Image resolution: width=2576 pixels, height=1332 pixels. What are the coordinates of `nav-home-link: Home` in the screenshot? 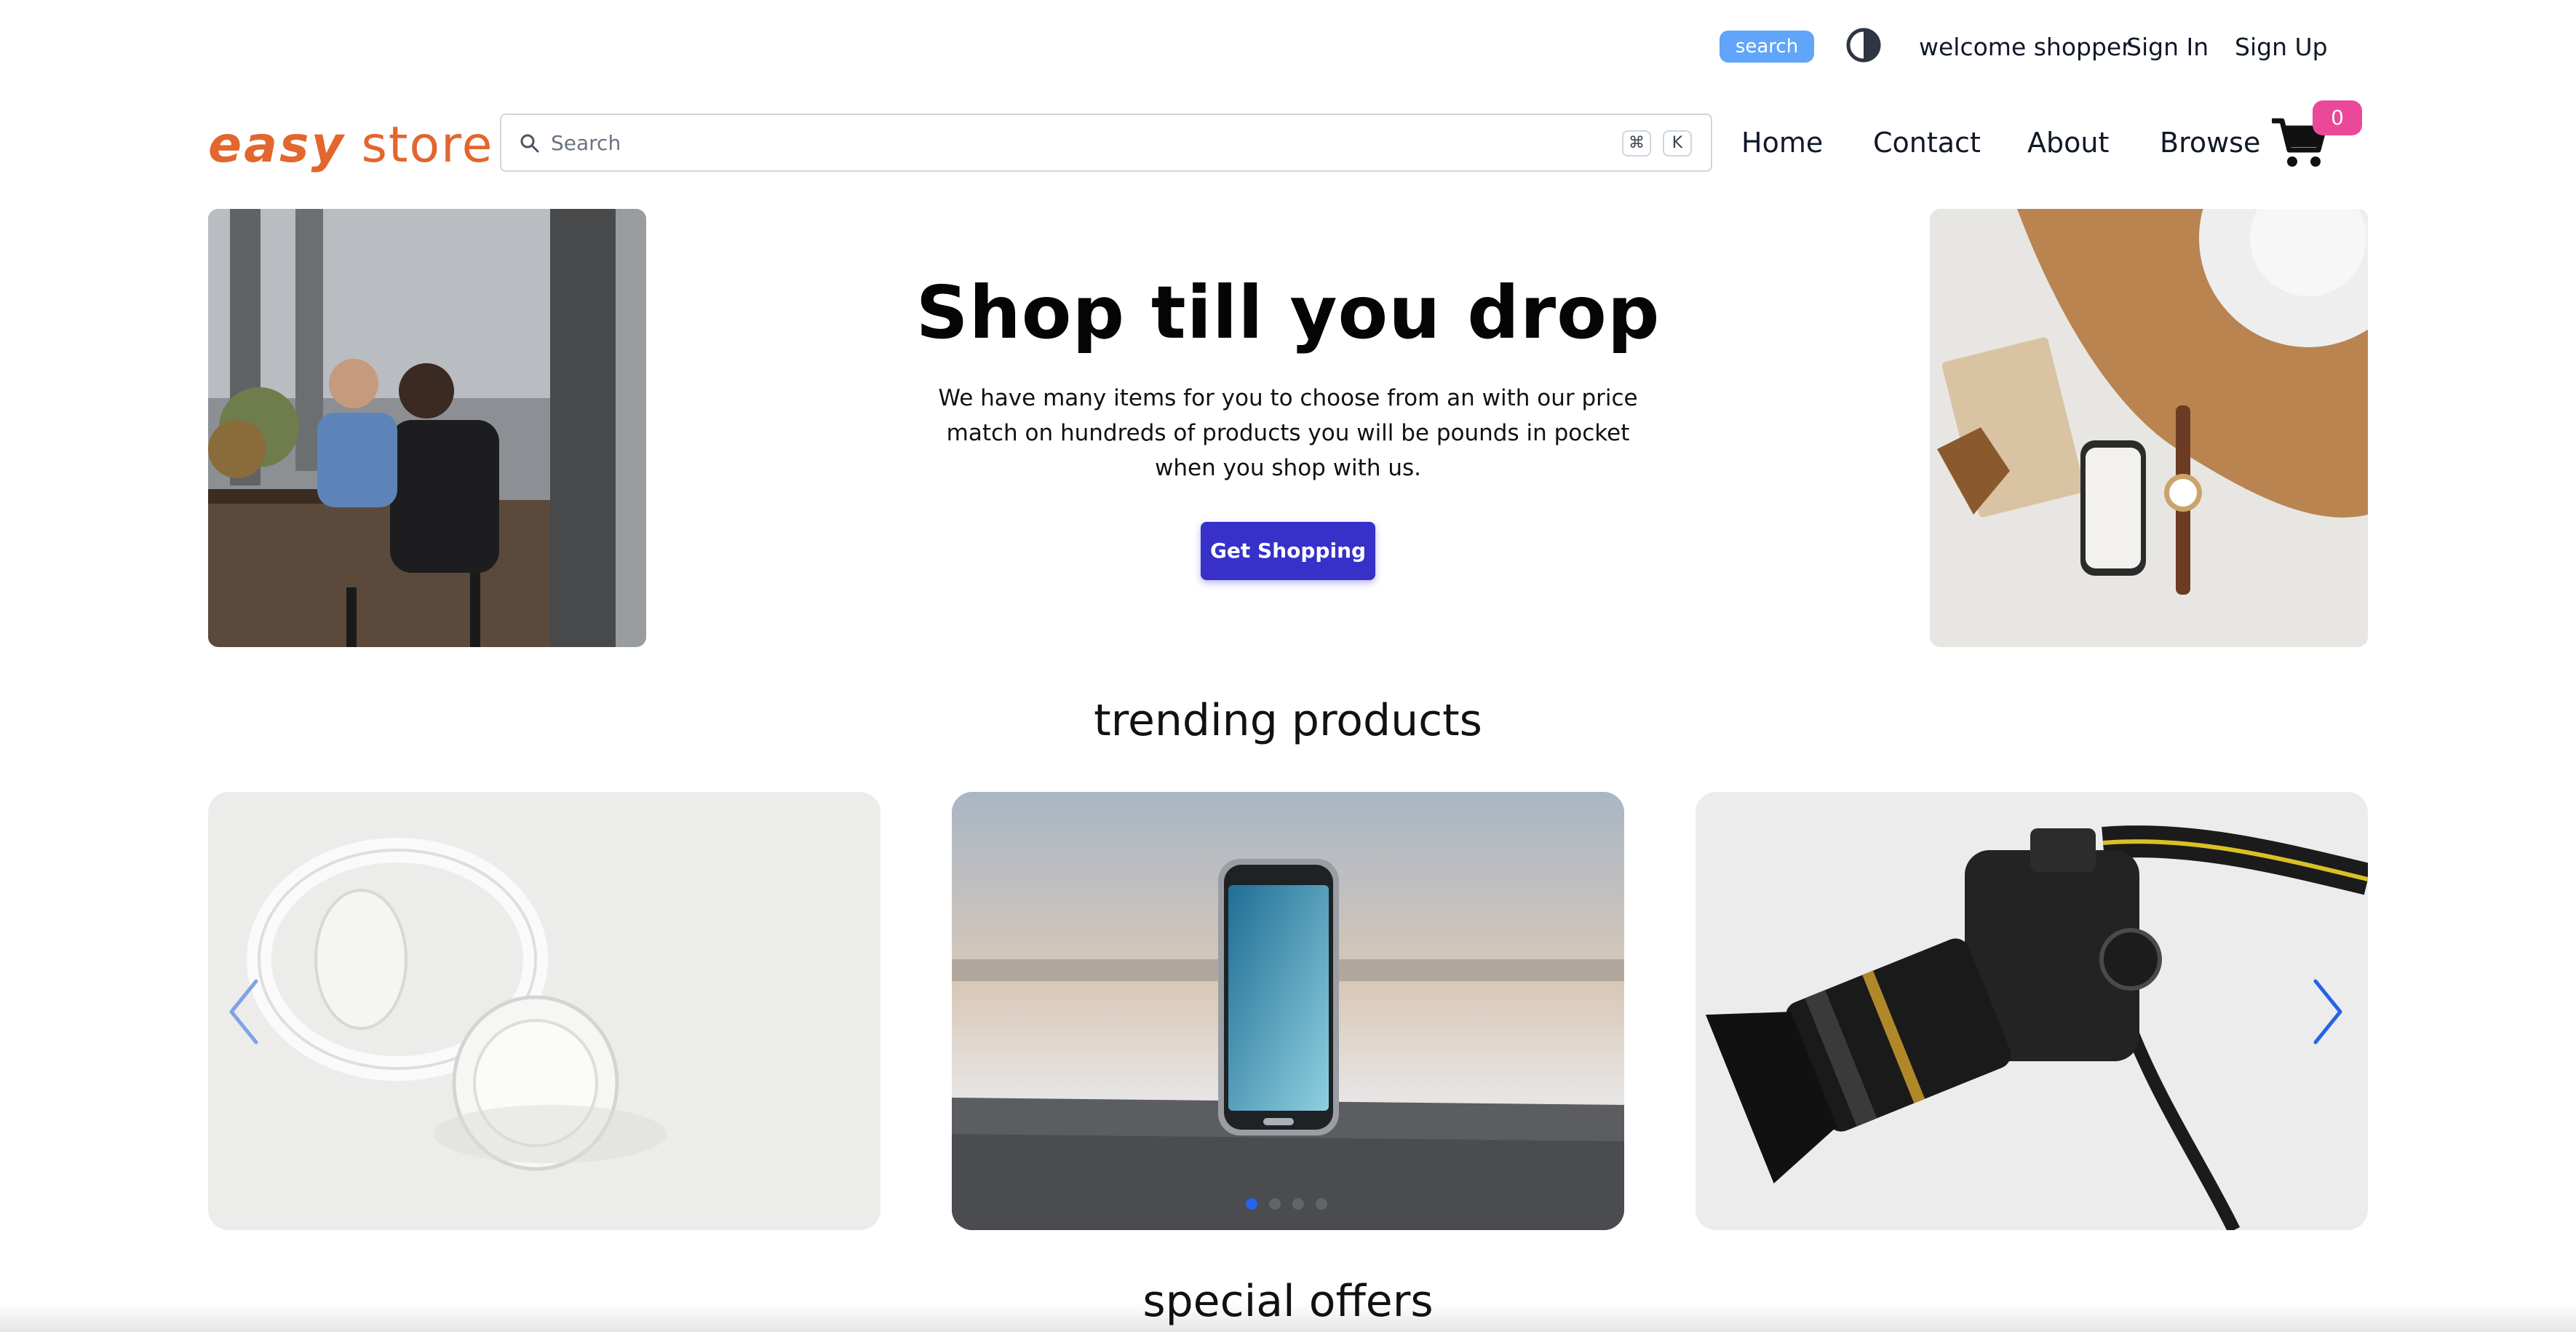 It's located at (1782, 142).